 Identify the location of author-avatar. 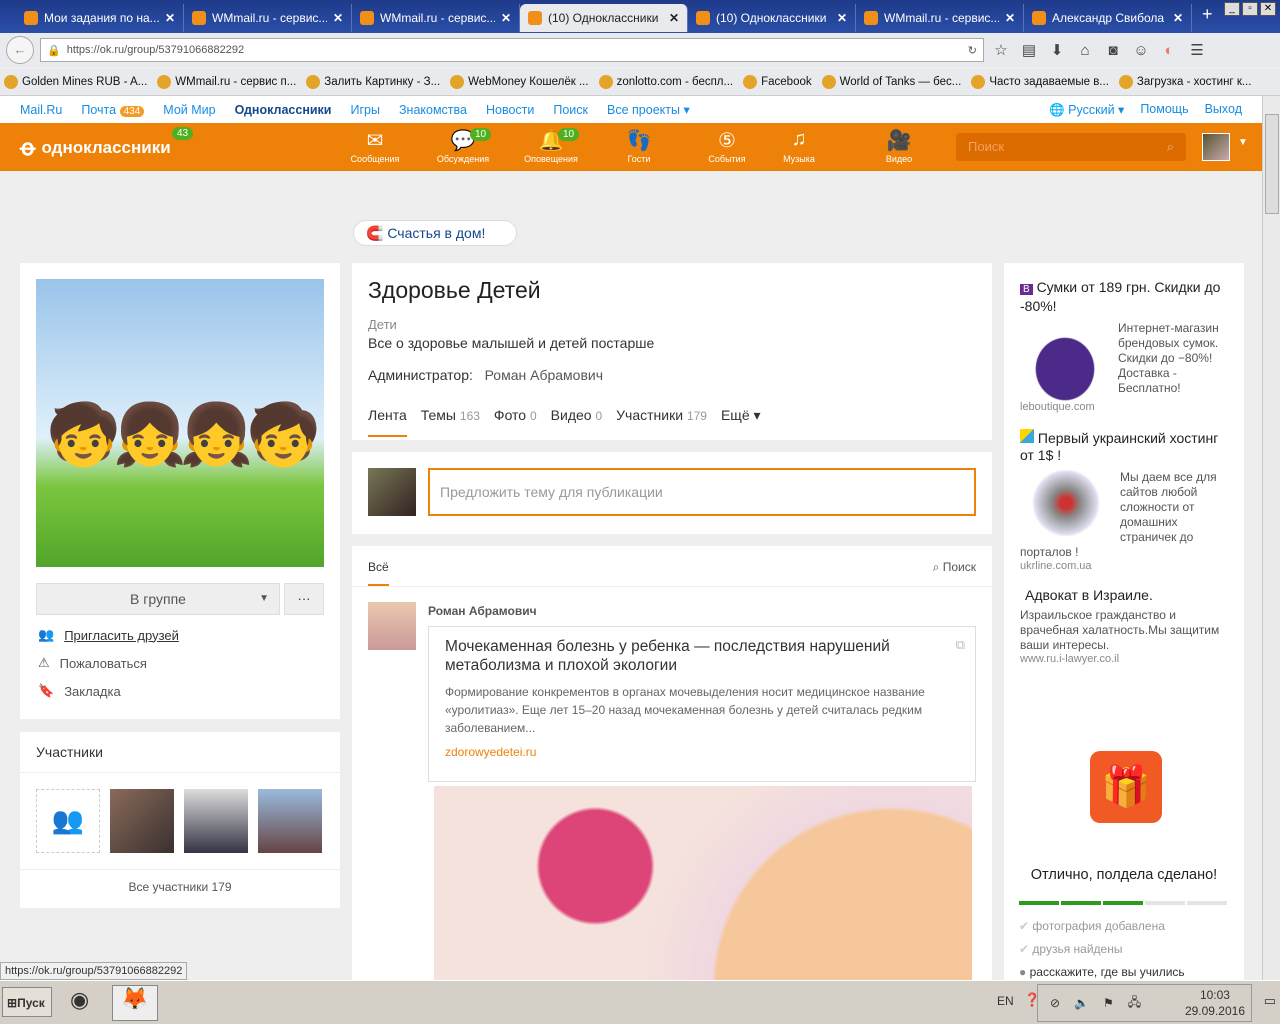
(392, 626).